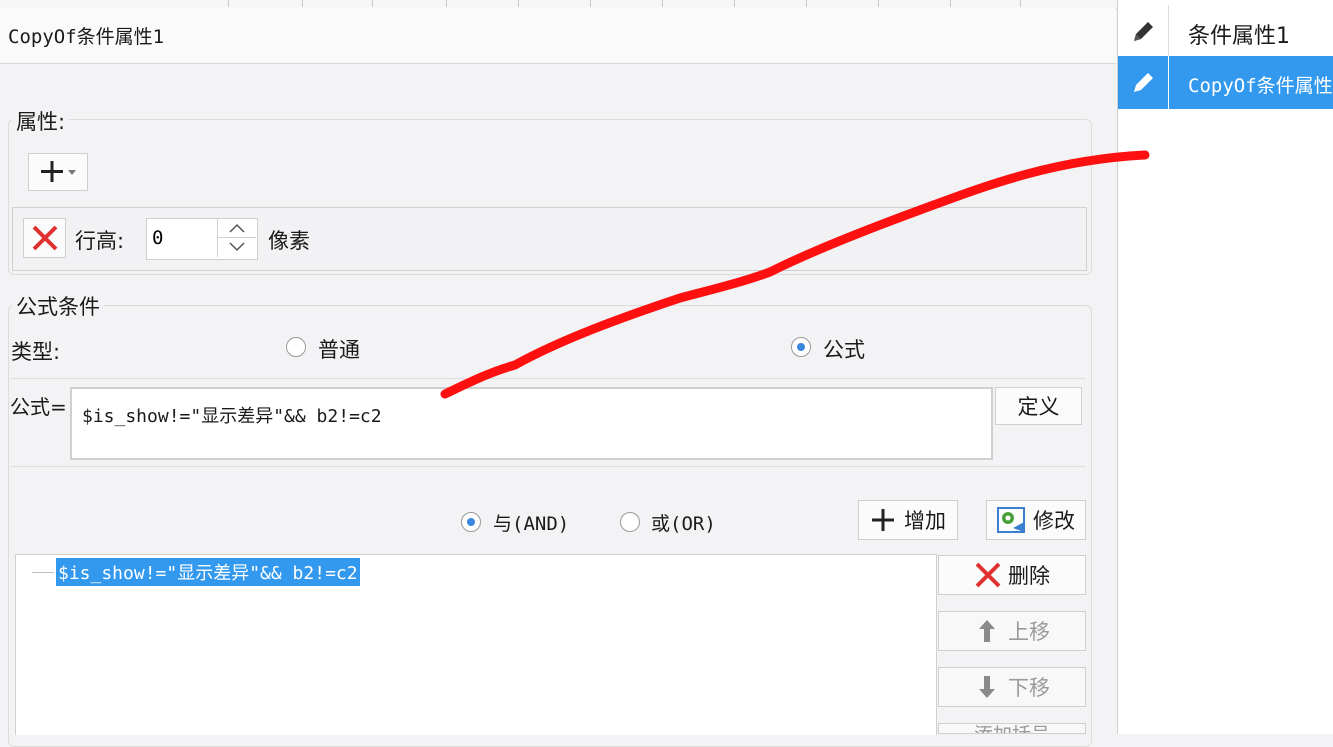  I want to click on type-normal-radio, so click(296, 347).